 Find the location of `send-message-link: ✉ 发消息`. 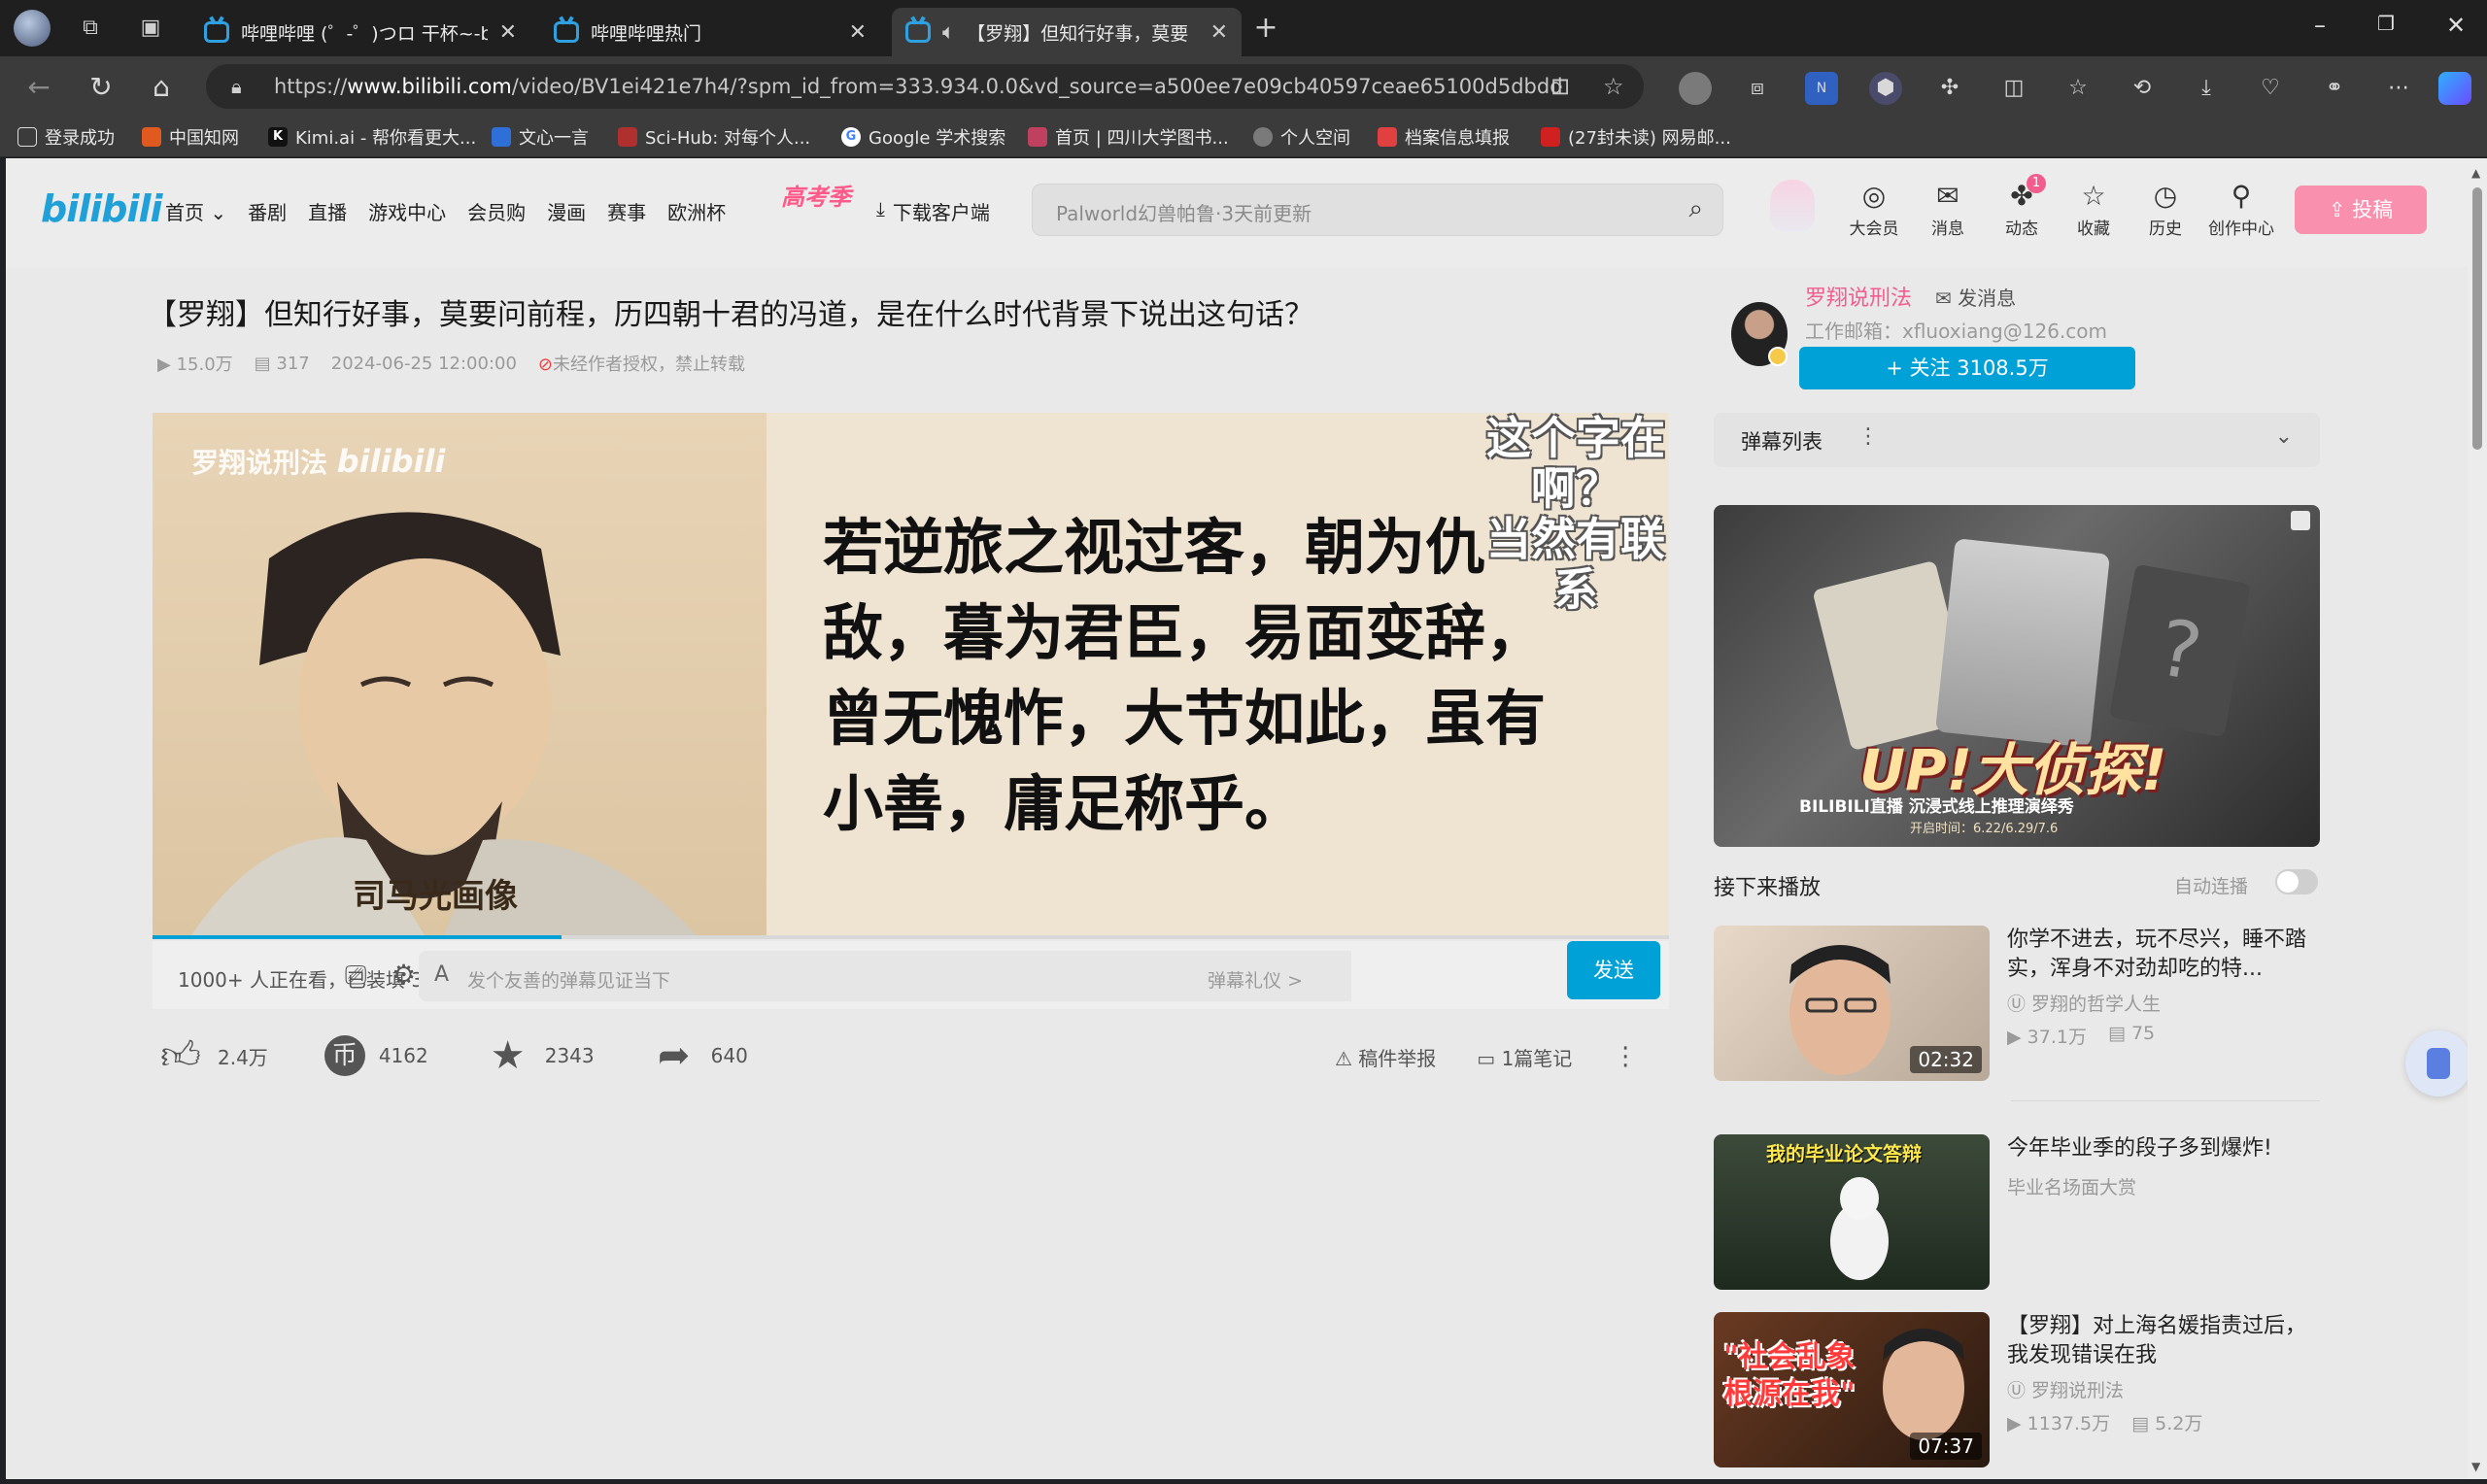

send-message-link: ✉ 发消息 is located at coordinates (1975, 297).